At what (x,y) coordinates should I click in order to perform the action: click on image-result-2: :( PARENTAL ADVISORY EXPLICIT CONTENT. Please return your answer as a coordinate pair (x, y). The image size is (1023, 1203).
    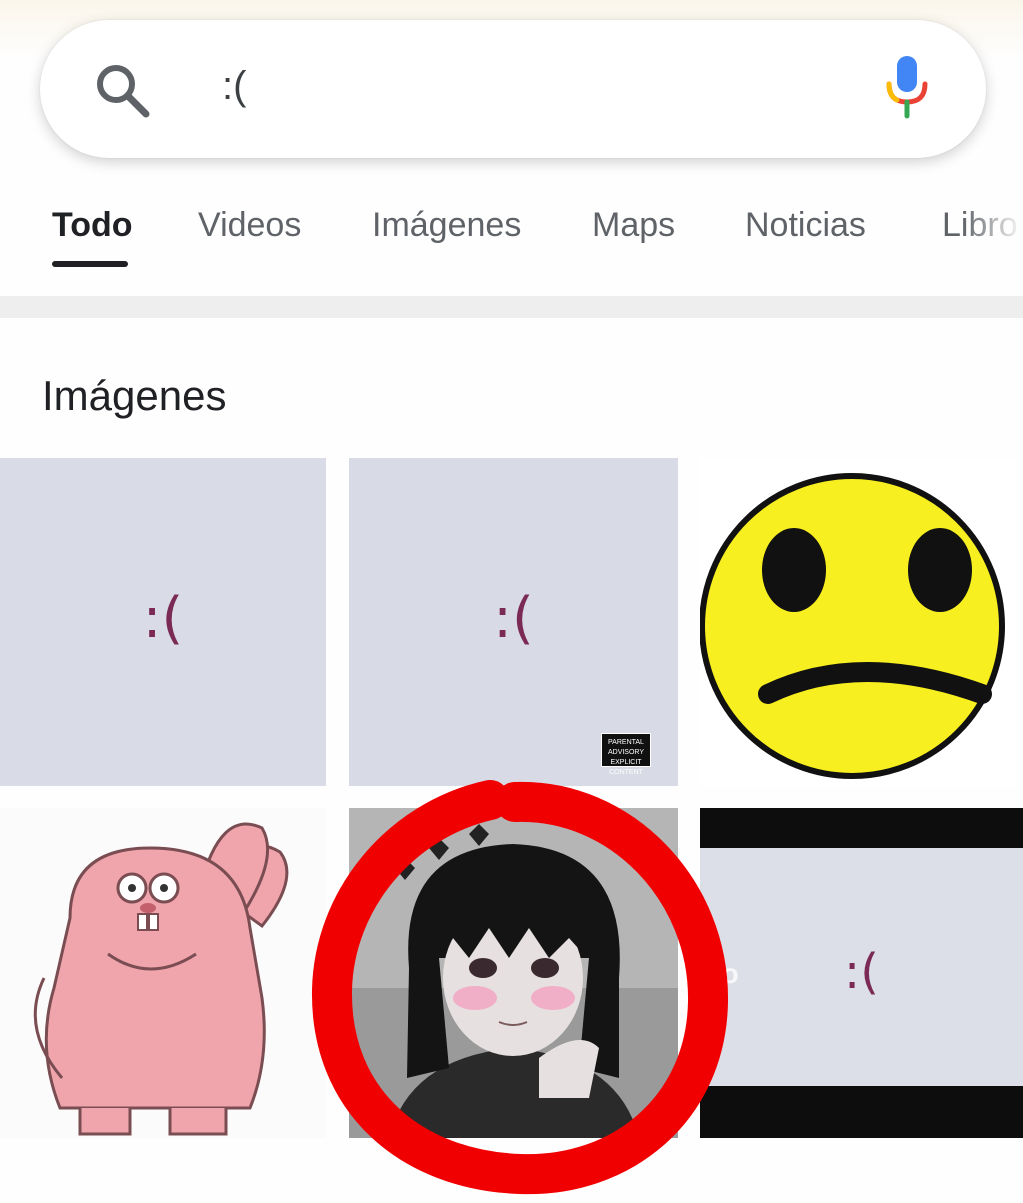
    Looking at the image, I should click on (513, 622).